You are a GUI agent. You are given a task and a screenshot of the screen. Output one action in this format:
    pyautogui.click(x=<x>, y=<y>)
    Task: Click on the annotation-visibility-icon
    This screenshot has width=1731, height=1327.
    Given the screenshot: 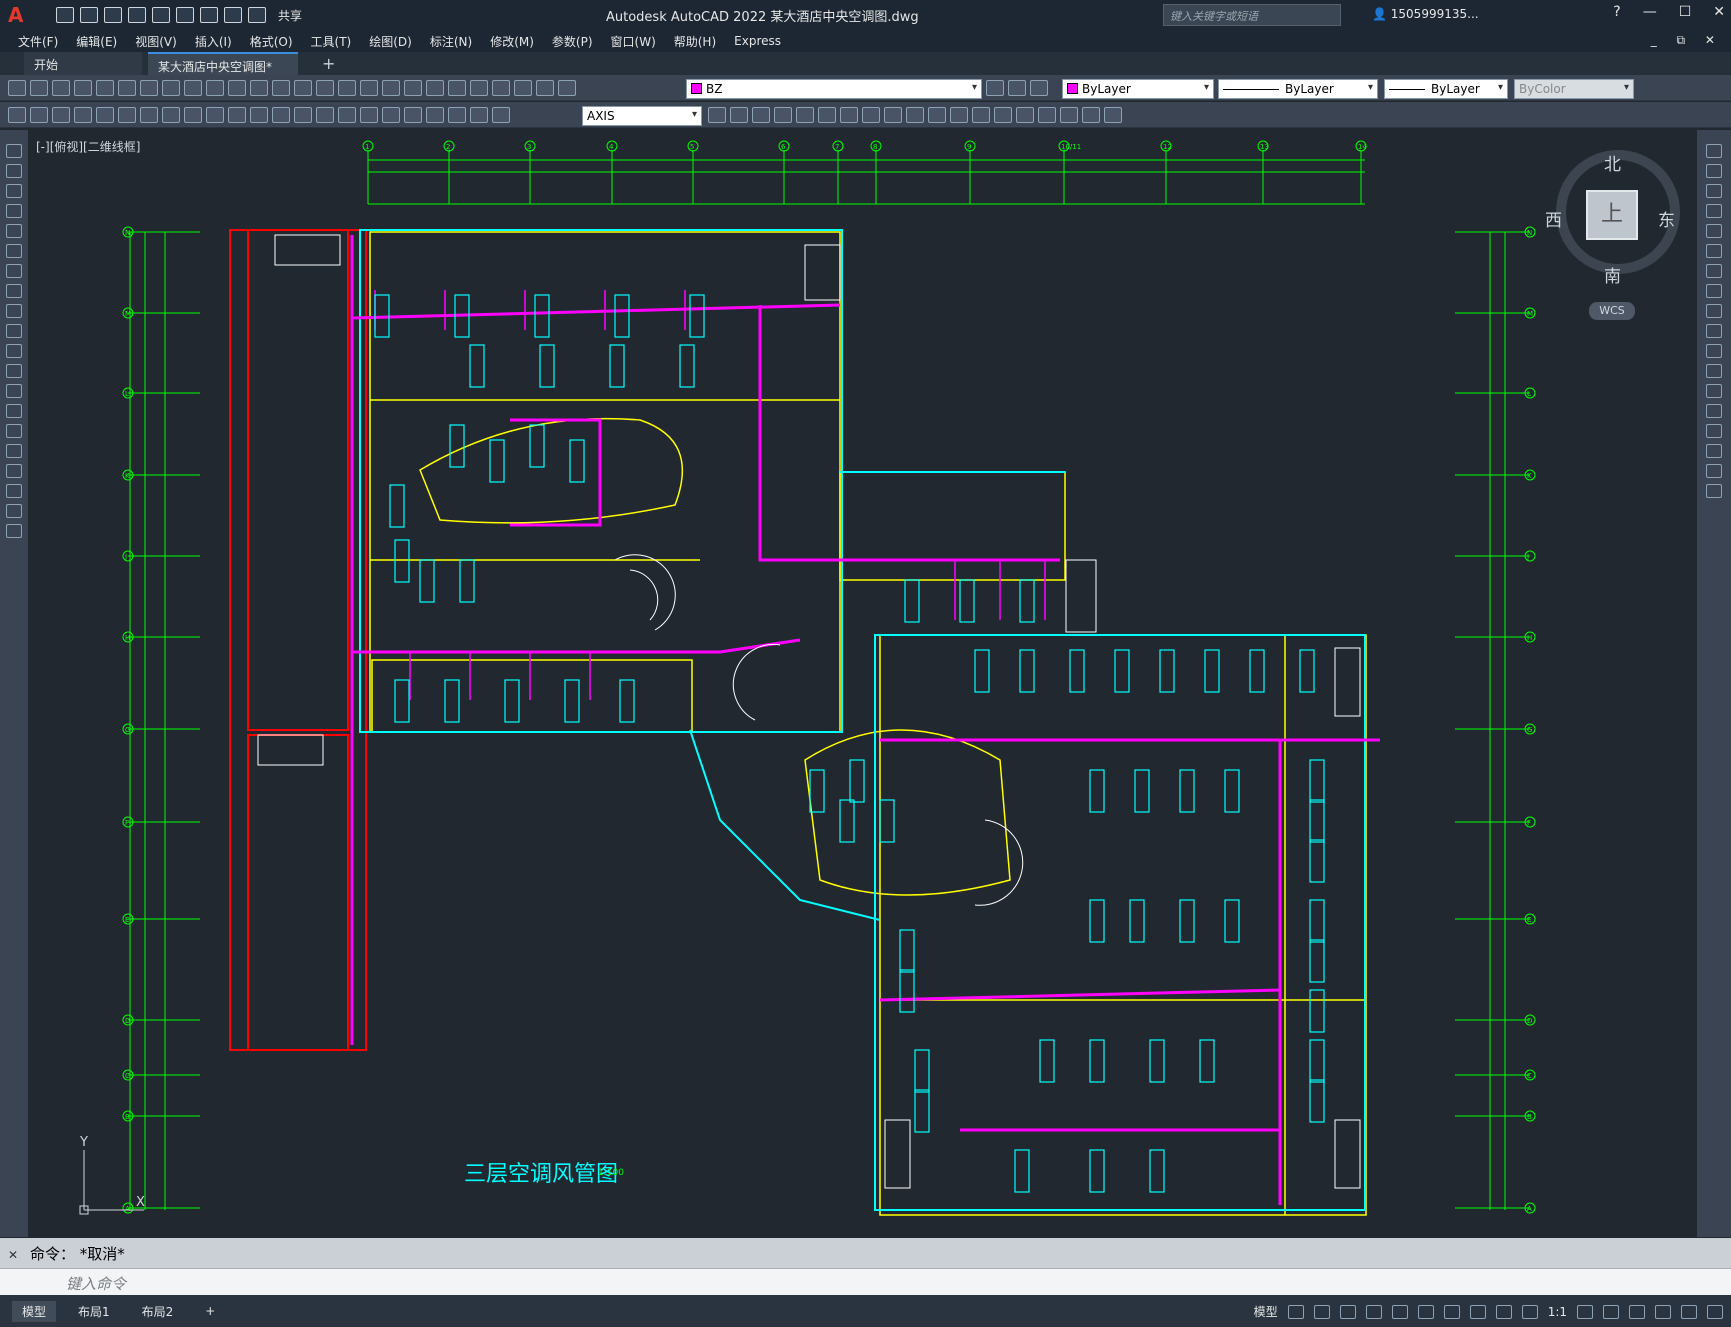 What is the action you would take?
    pyautogui.click(x=1503, y=1311)
    